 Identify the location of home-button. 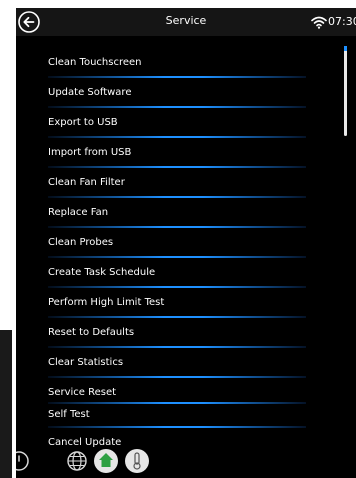
(106, 463).